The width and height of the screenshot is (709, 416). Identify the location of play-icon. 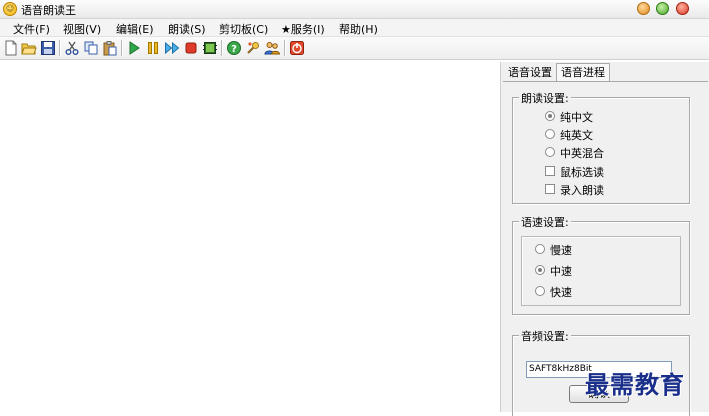
(134, 48).